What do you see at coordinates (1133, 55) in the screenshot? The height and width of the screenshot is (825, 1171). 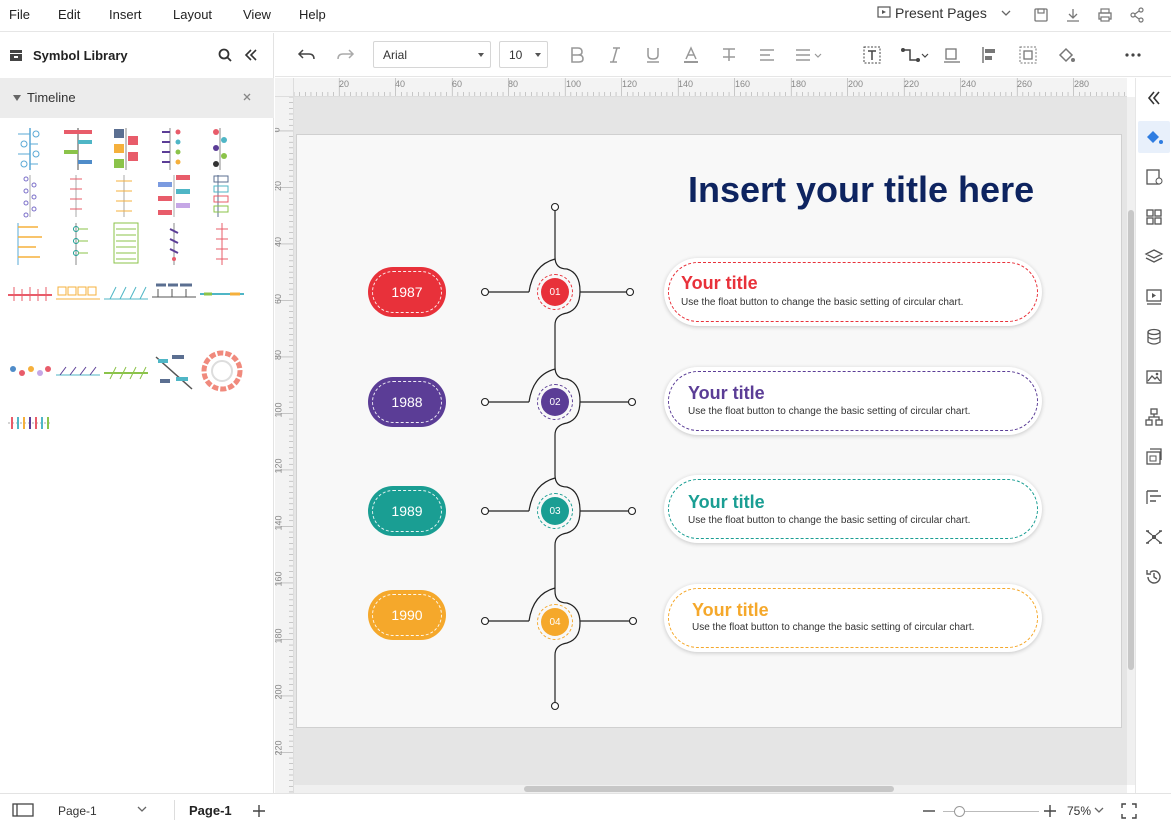 I see `more-icon` at bounding box center [1133, 55].